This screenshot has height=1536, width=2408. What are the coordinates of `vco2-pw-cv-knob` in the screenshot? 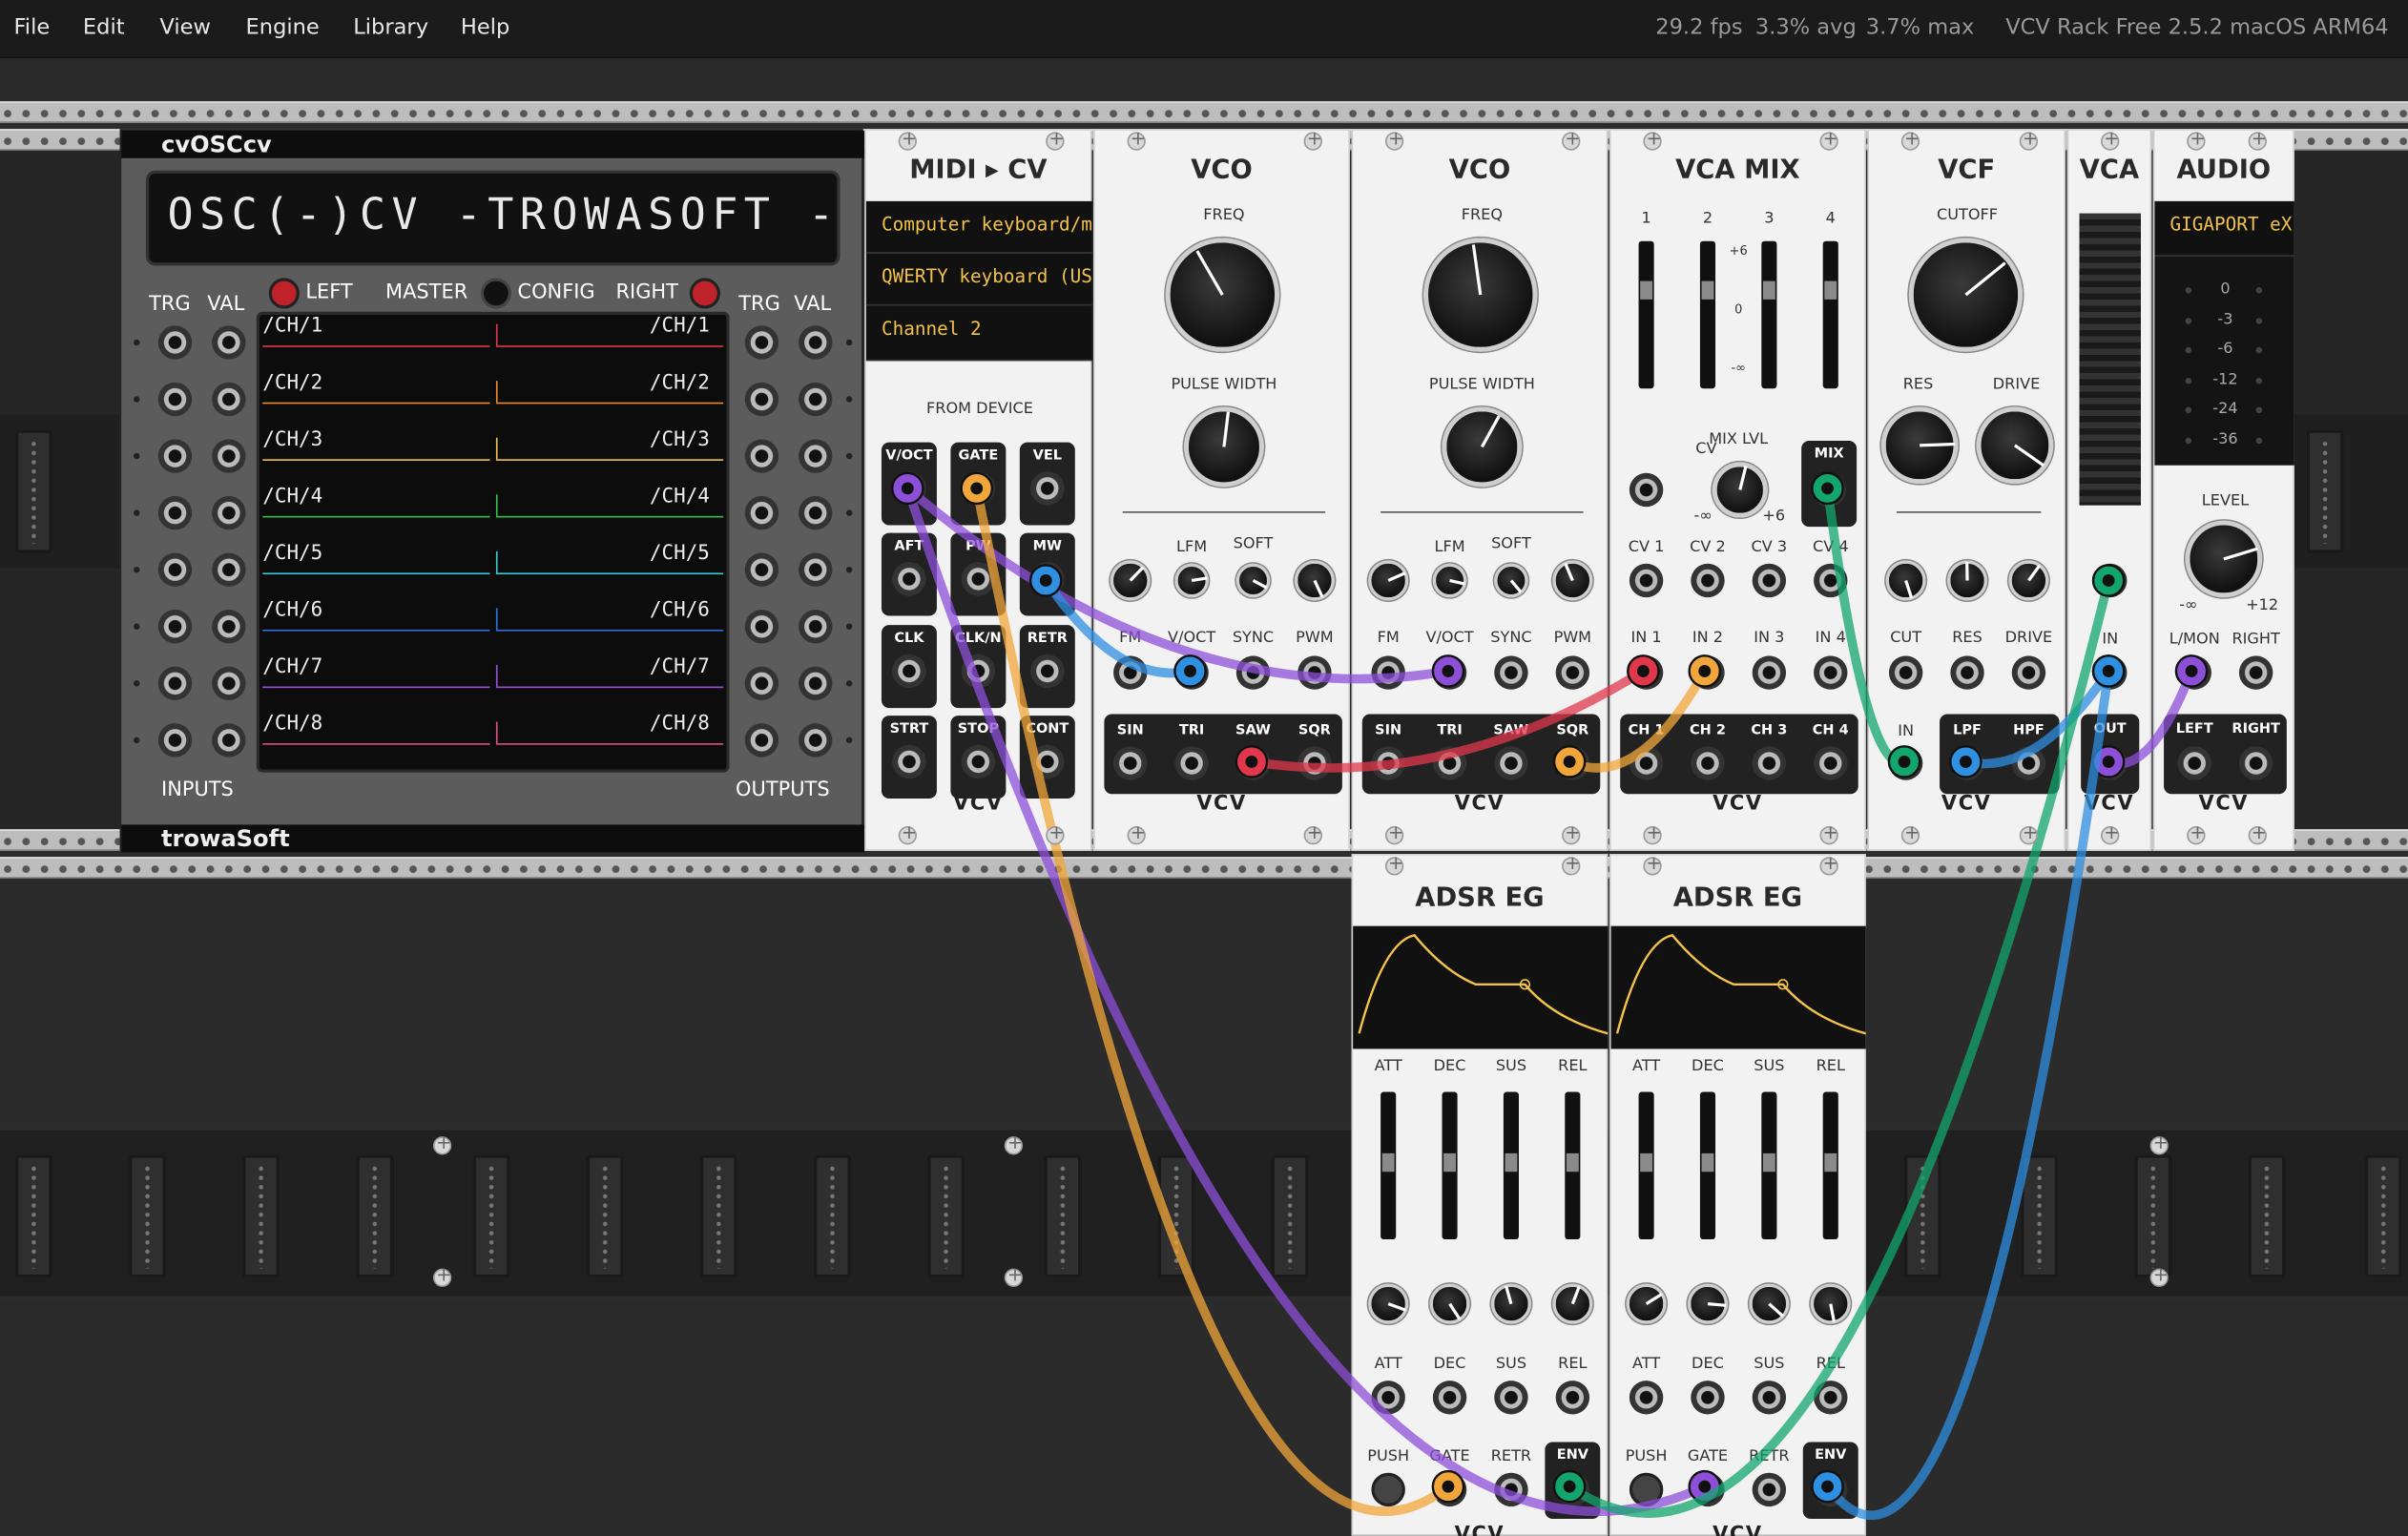 It's located at (1572, 580).